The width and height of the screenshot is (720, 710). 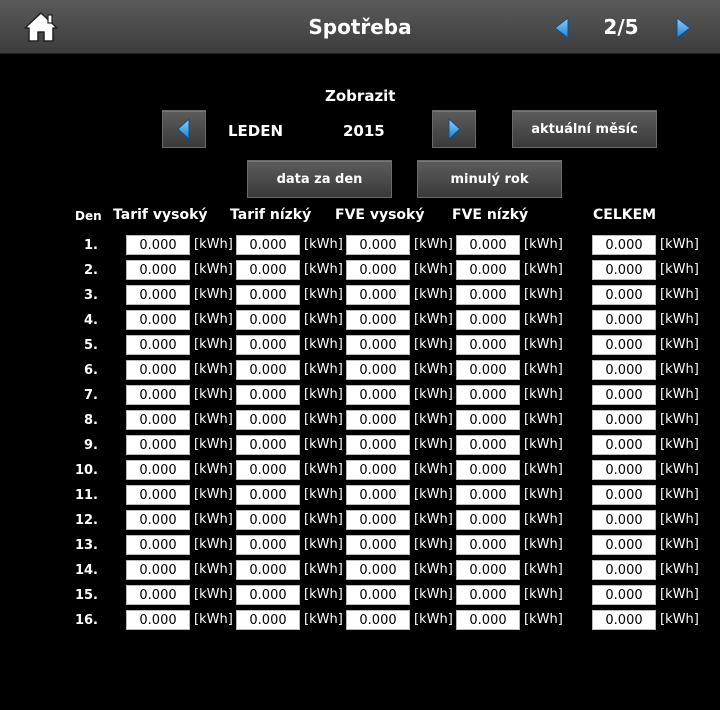 I want to click on prev-month-button, so click(x=184, y=129).